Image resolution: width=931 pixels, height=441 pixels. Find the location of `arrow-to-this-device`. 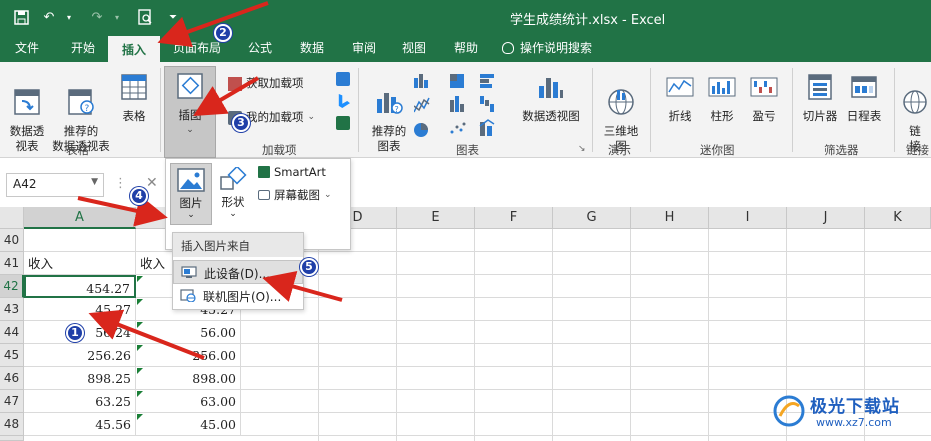

arrow-to-this-device is located at coordinates (302, 286).